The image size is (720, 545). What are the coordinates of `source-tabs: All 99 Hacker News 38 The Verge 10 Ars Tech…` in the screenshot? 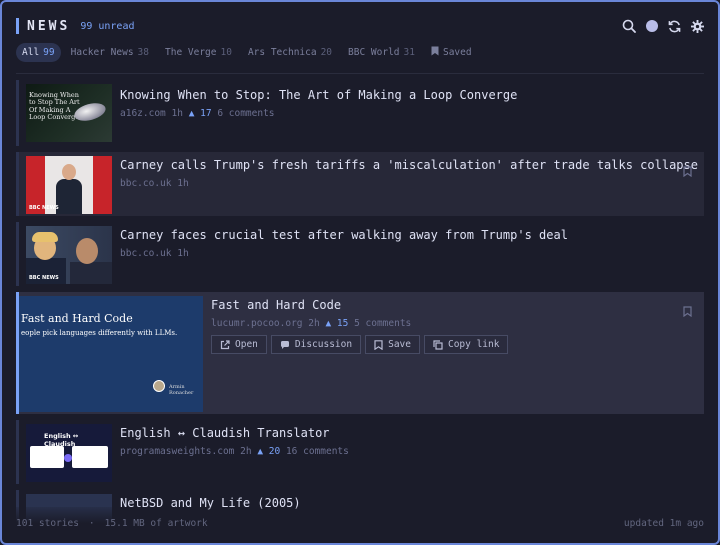 It's located at (247, 52).